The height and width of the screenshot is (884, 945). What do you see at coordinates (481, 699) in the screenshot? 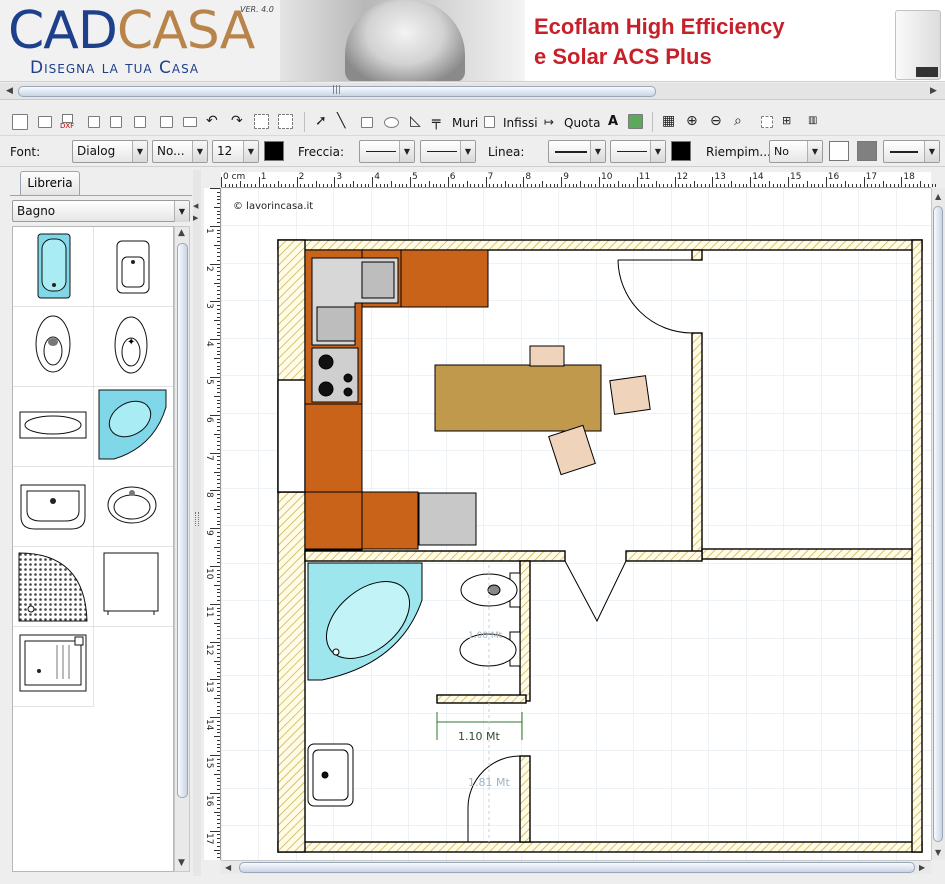
I see `wall-bathroom-partition` at bounding box center [481, 699].